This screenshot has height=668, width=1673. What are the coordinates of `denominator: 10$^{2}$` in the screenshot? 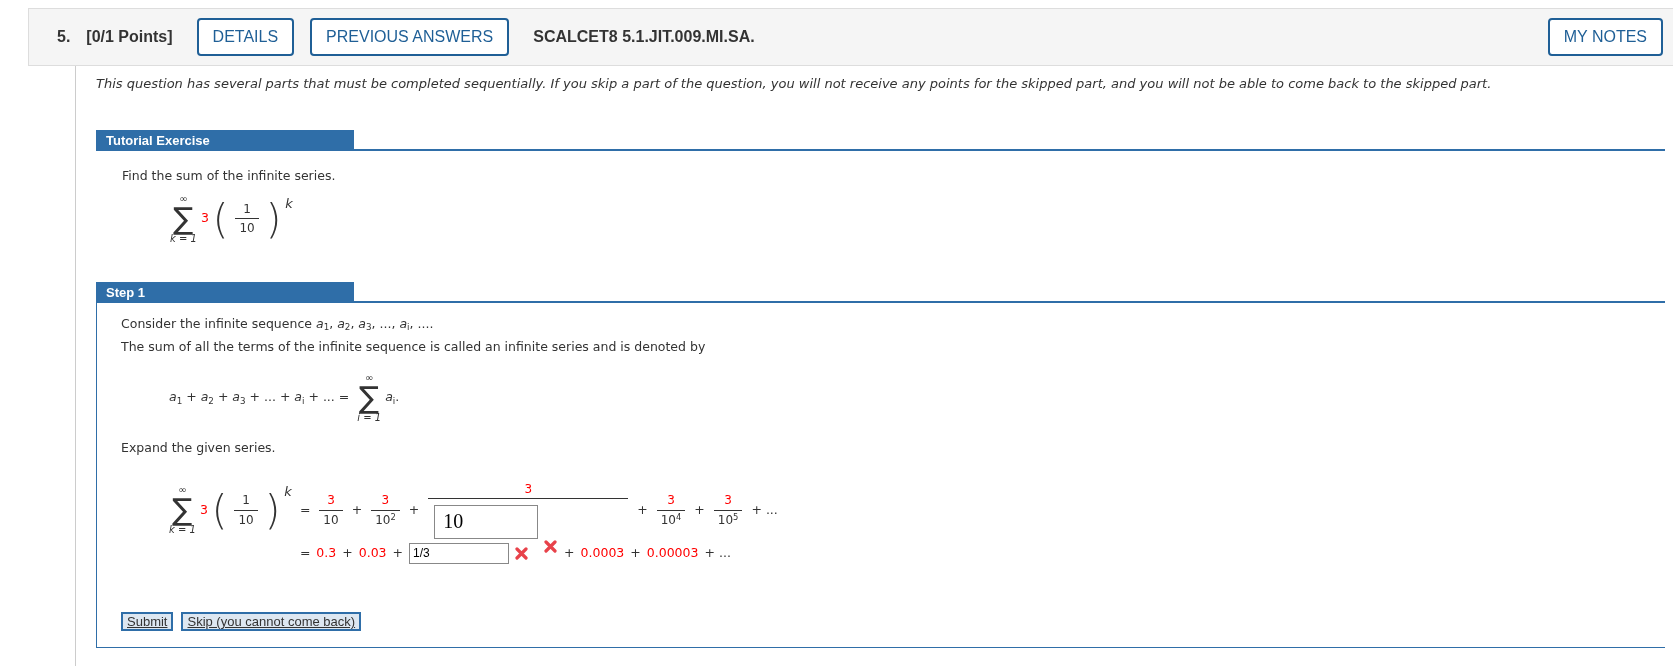 It's located at (385, 518).